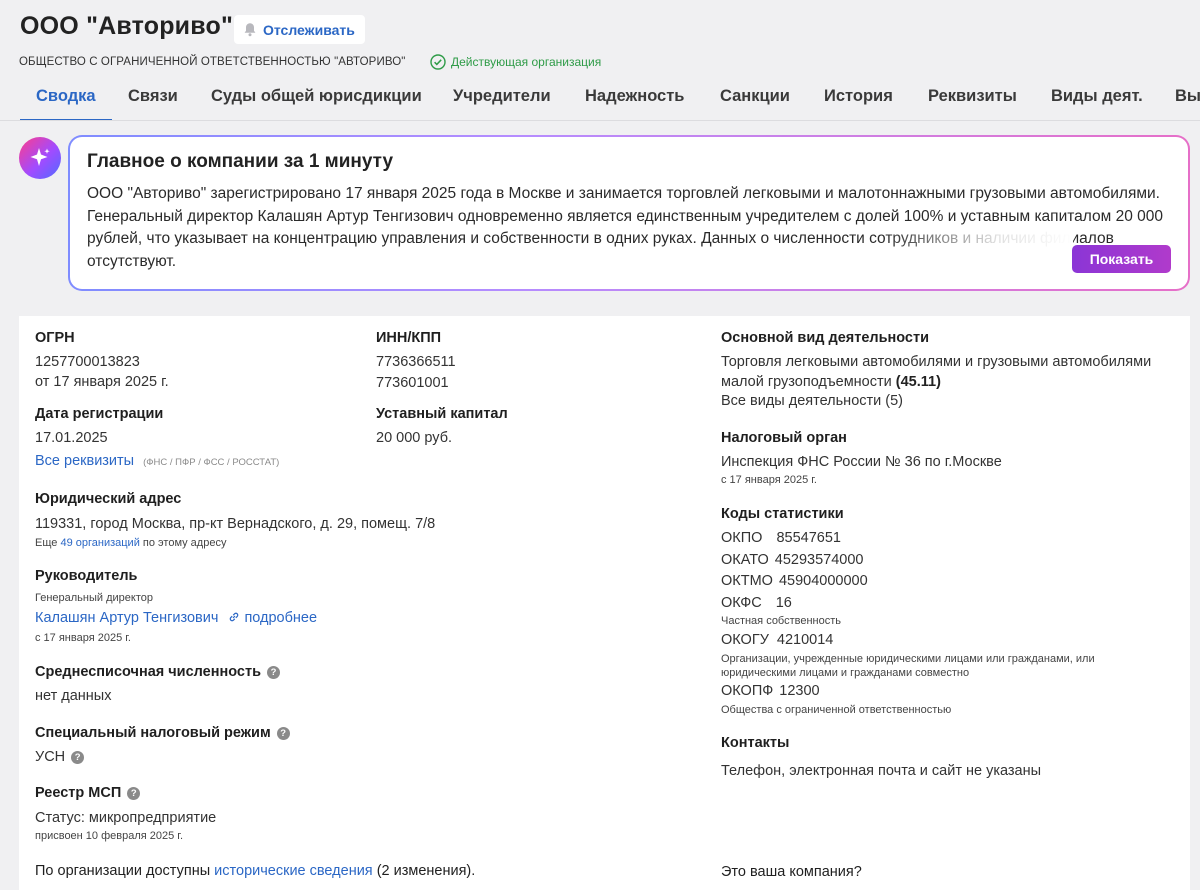  What do you see at coordinates (240, 161) in the screenshot?
I see `ai-summary-title: Главное о компании за 1 минуту` at bounding box center [240, 161].